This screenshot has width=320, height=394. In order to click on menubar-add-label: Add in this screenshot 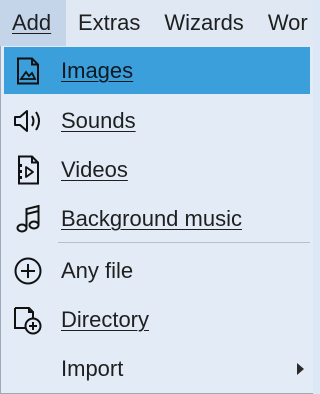, I will do `click(32, 22)`.